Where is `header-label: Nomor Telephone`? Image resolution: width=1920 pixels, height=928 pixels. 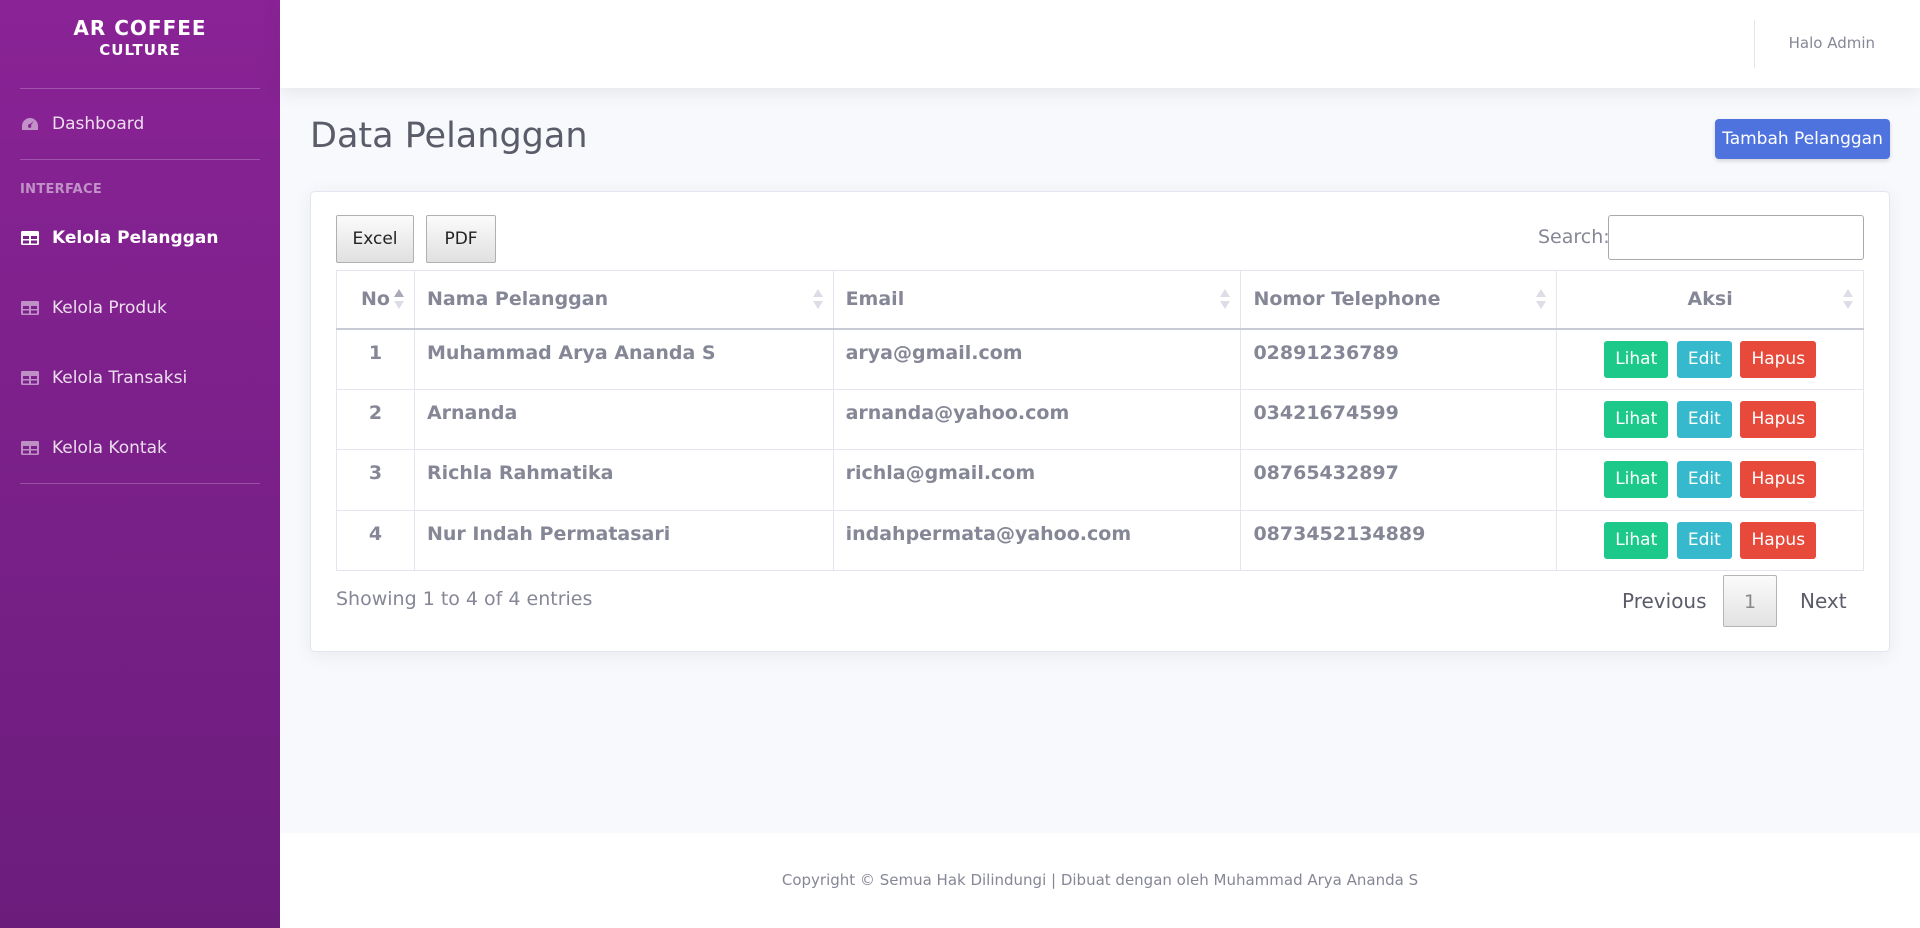
header-label: Nomor Telephone is located at coordinates (1347, 299).